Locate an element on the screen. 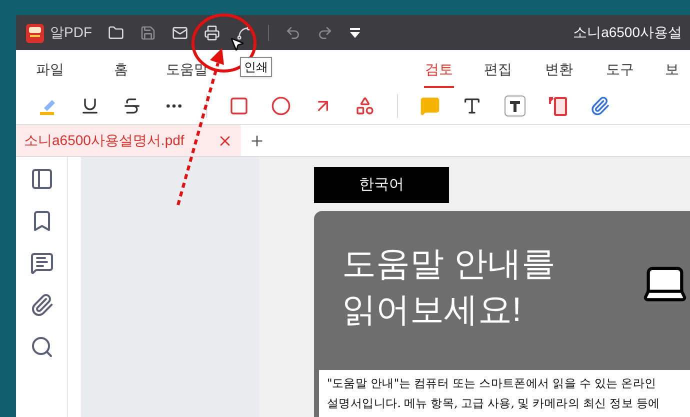 The width and height of the screenshot is (690, 417). menu-tab: 도움말 is located at coordinates (187, 69).